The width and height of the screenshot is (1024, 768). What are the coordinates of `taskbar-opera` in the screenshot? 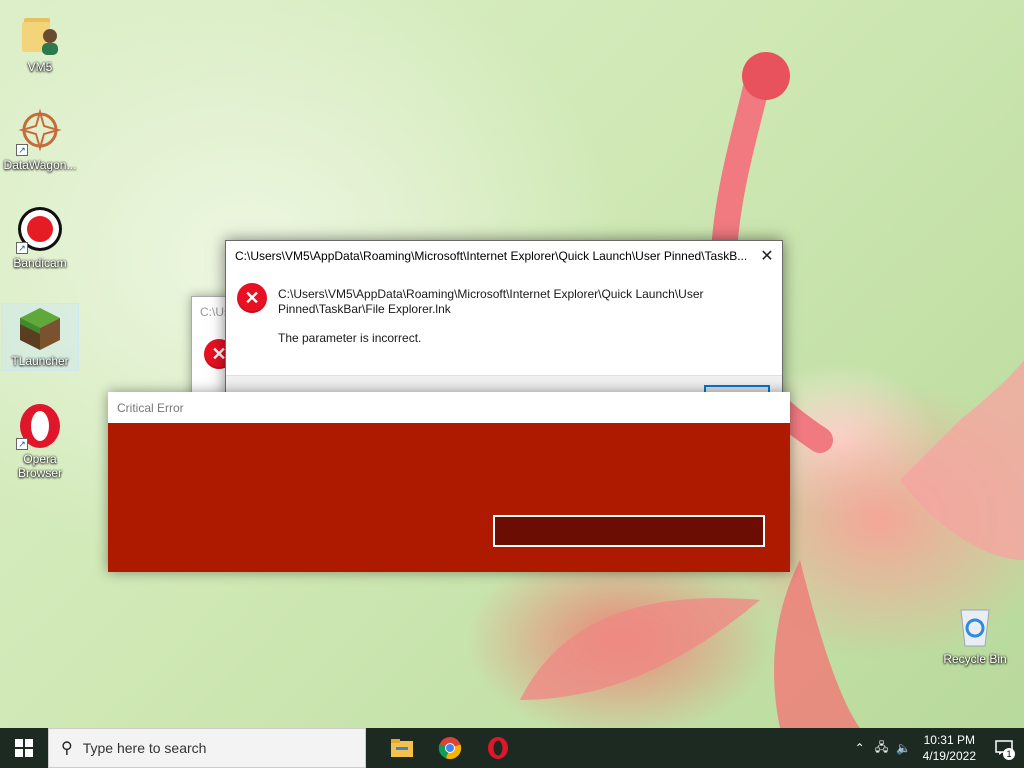 It's located at (498, 748).